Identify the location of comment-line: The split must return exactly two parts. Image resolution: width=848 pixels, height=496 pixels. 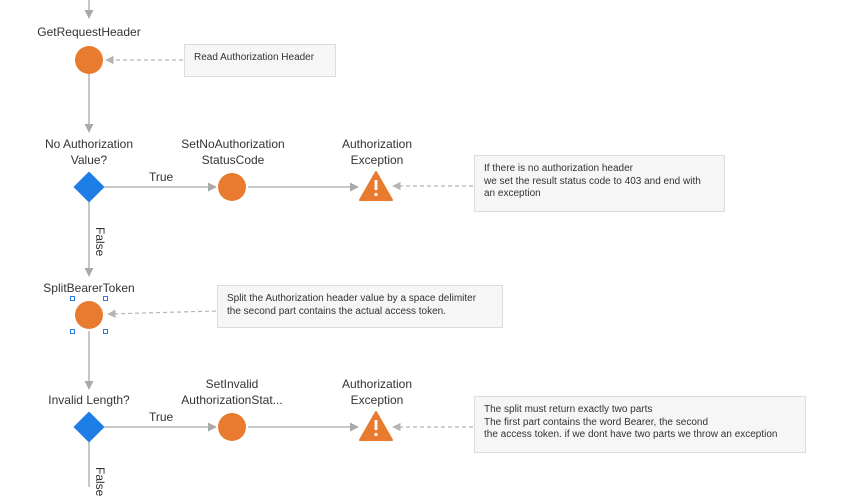
(568, 409).